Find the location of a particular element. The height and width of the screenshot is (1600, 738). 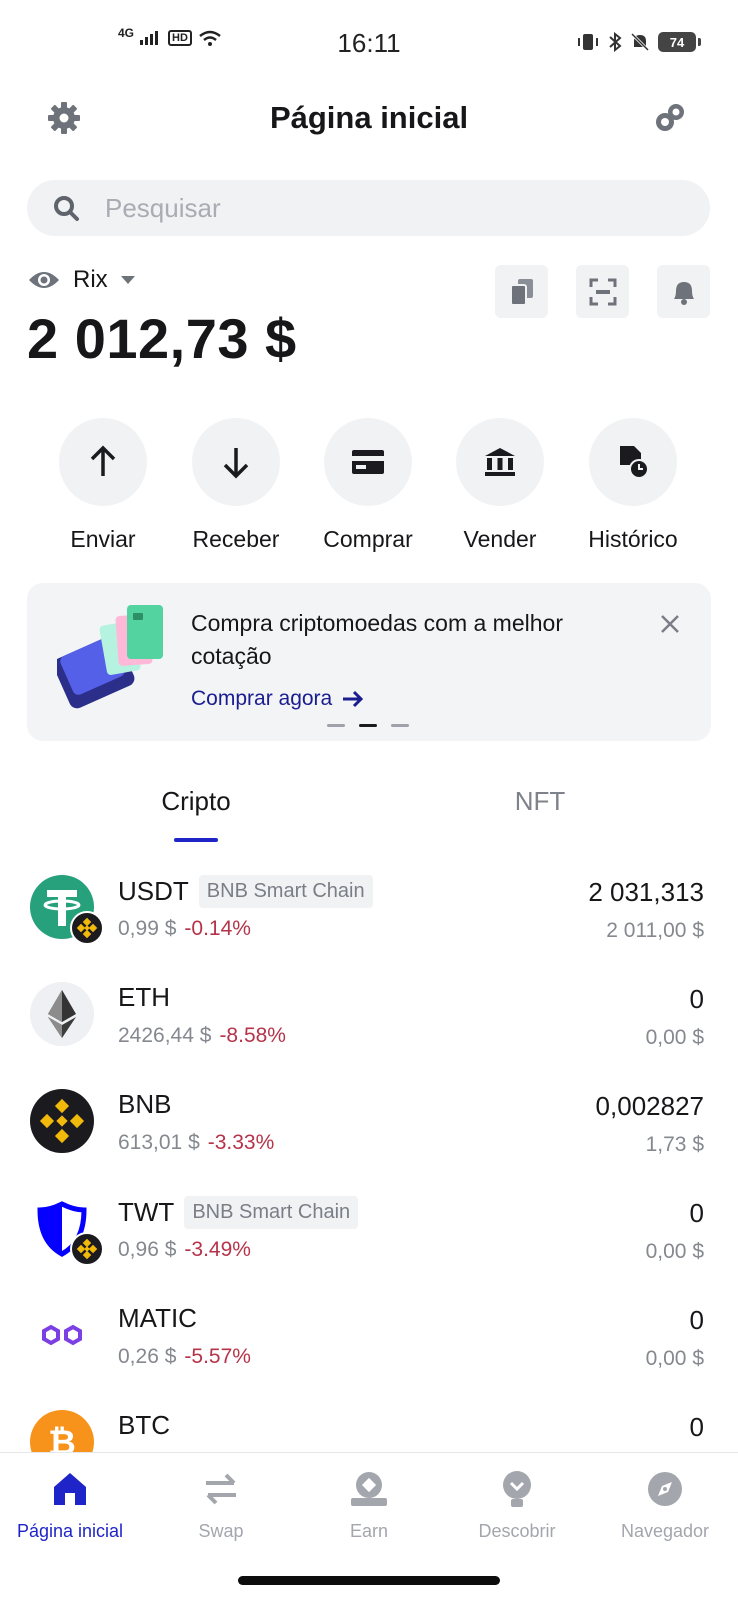

wallet-balance: 2 012,73 $ is located at coordinates (162, 338).